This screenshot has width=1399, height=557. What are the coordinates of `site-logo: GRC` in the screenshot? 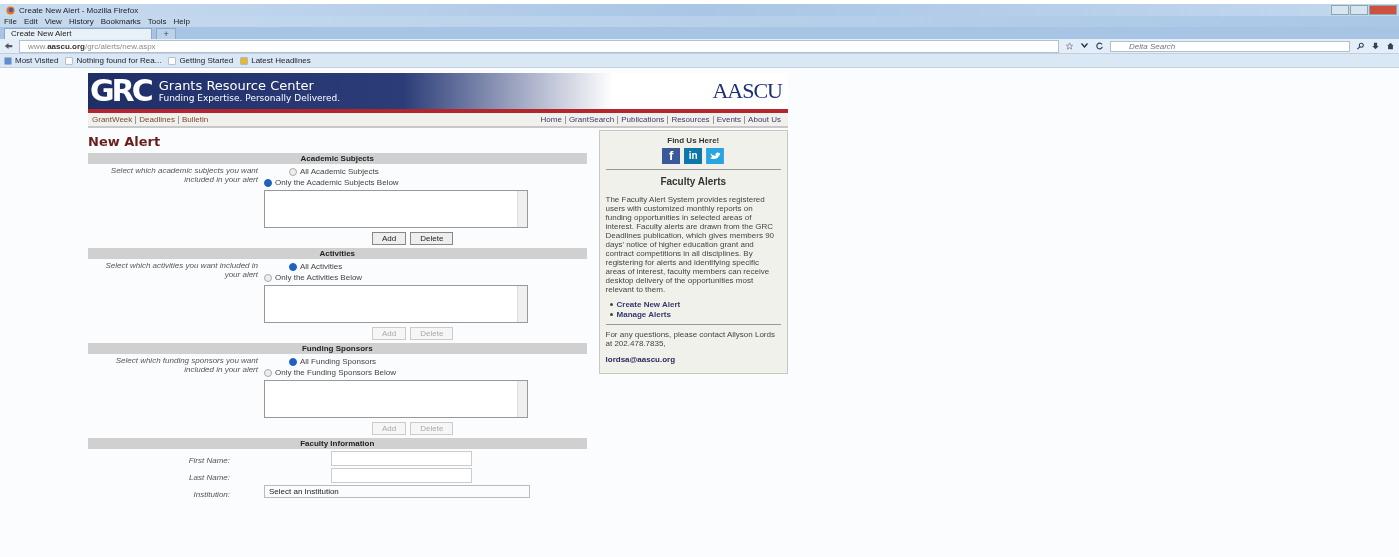 It's located at (123, 91).